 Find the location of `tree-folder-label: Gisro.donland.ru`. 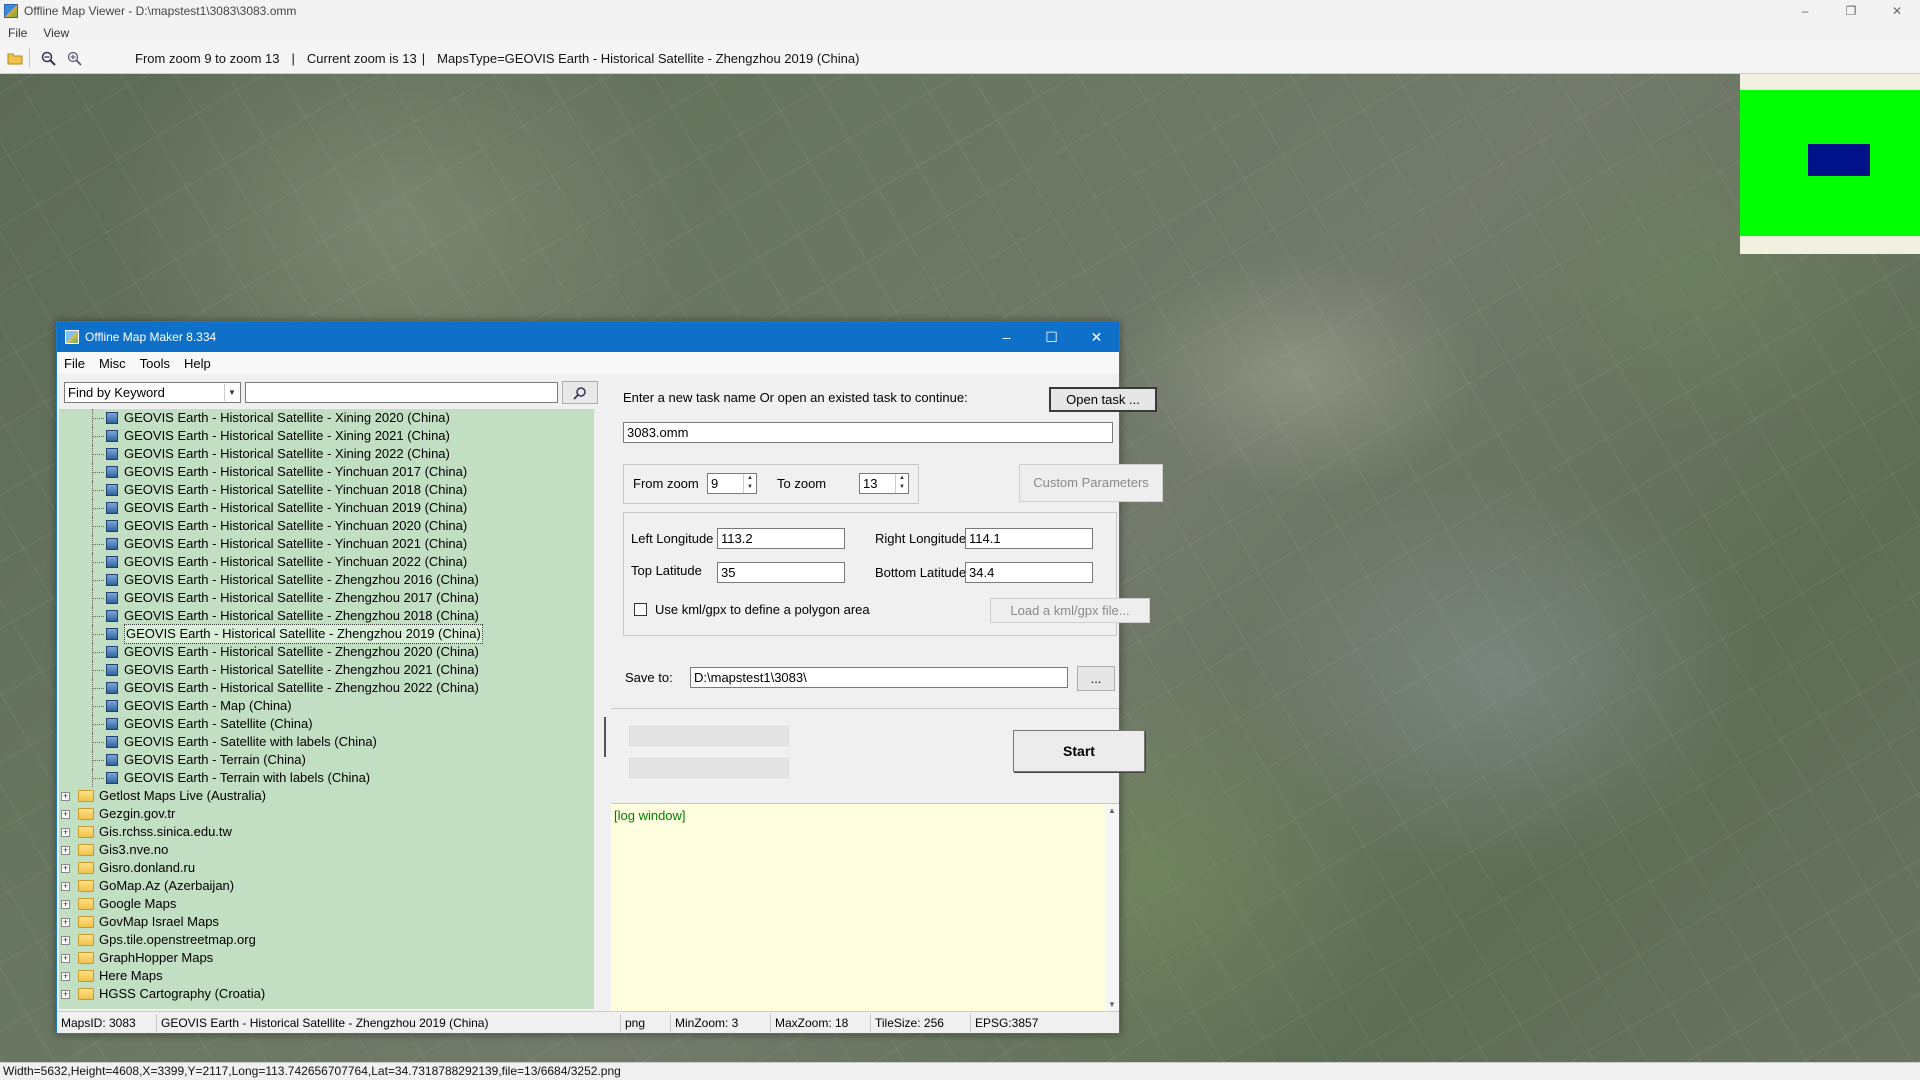

tree-folder-label: Gisro.donland.ru is located at coordinates (147, 867).